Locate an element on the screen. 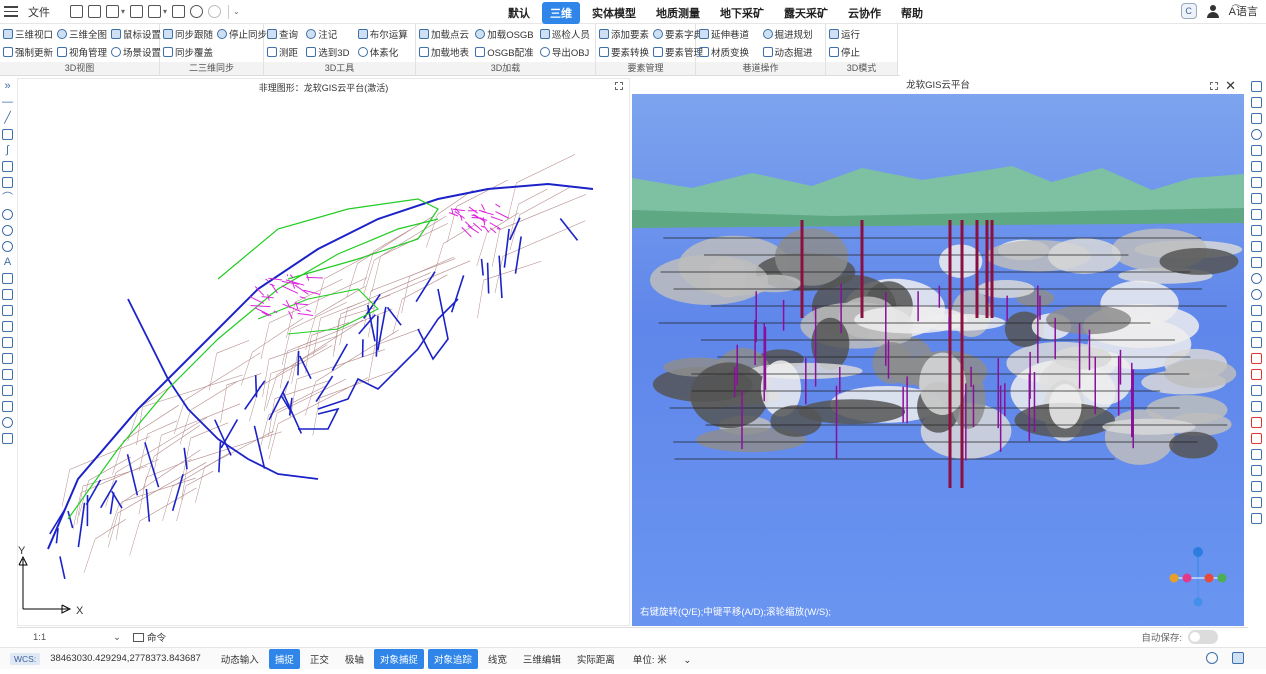  ribbon-button-2-5: 体素化 is located at coordinates (384, 52).